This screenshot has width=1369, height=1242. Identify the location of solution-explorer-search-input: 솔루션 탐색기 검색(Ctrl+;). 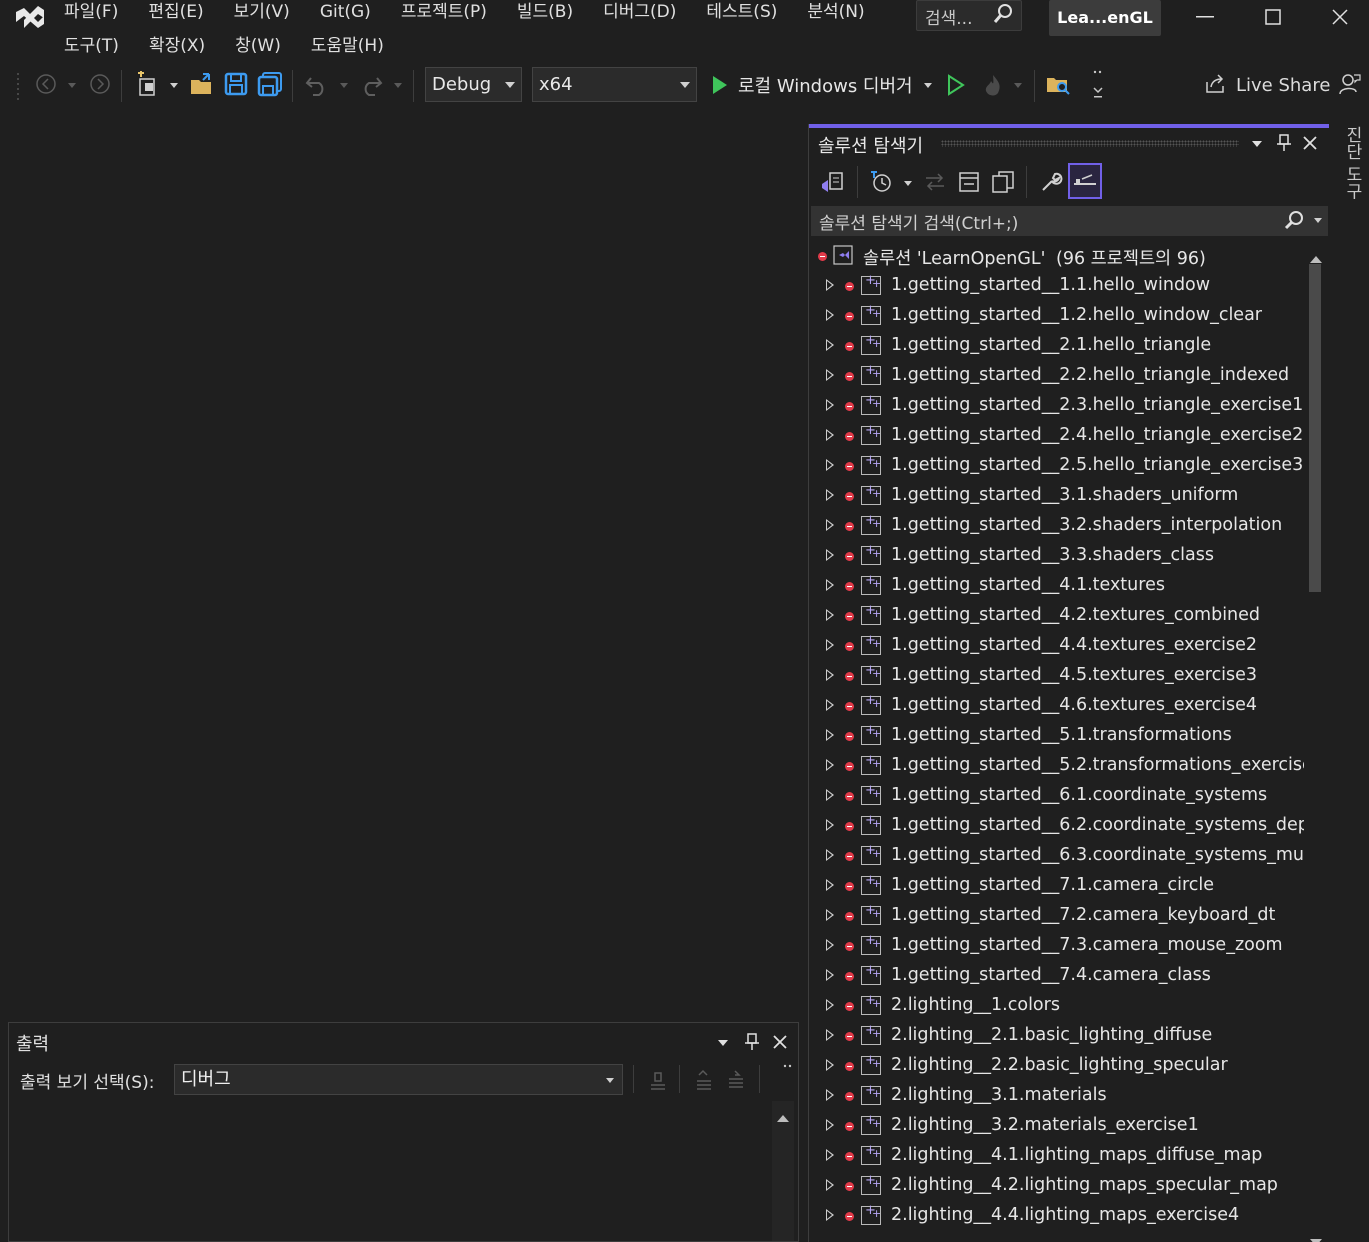
(1069, 221).